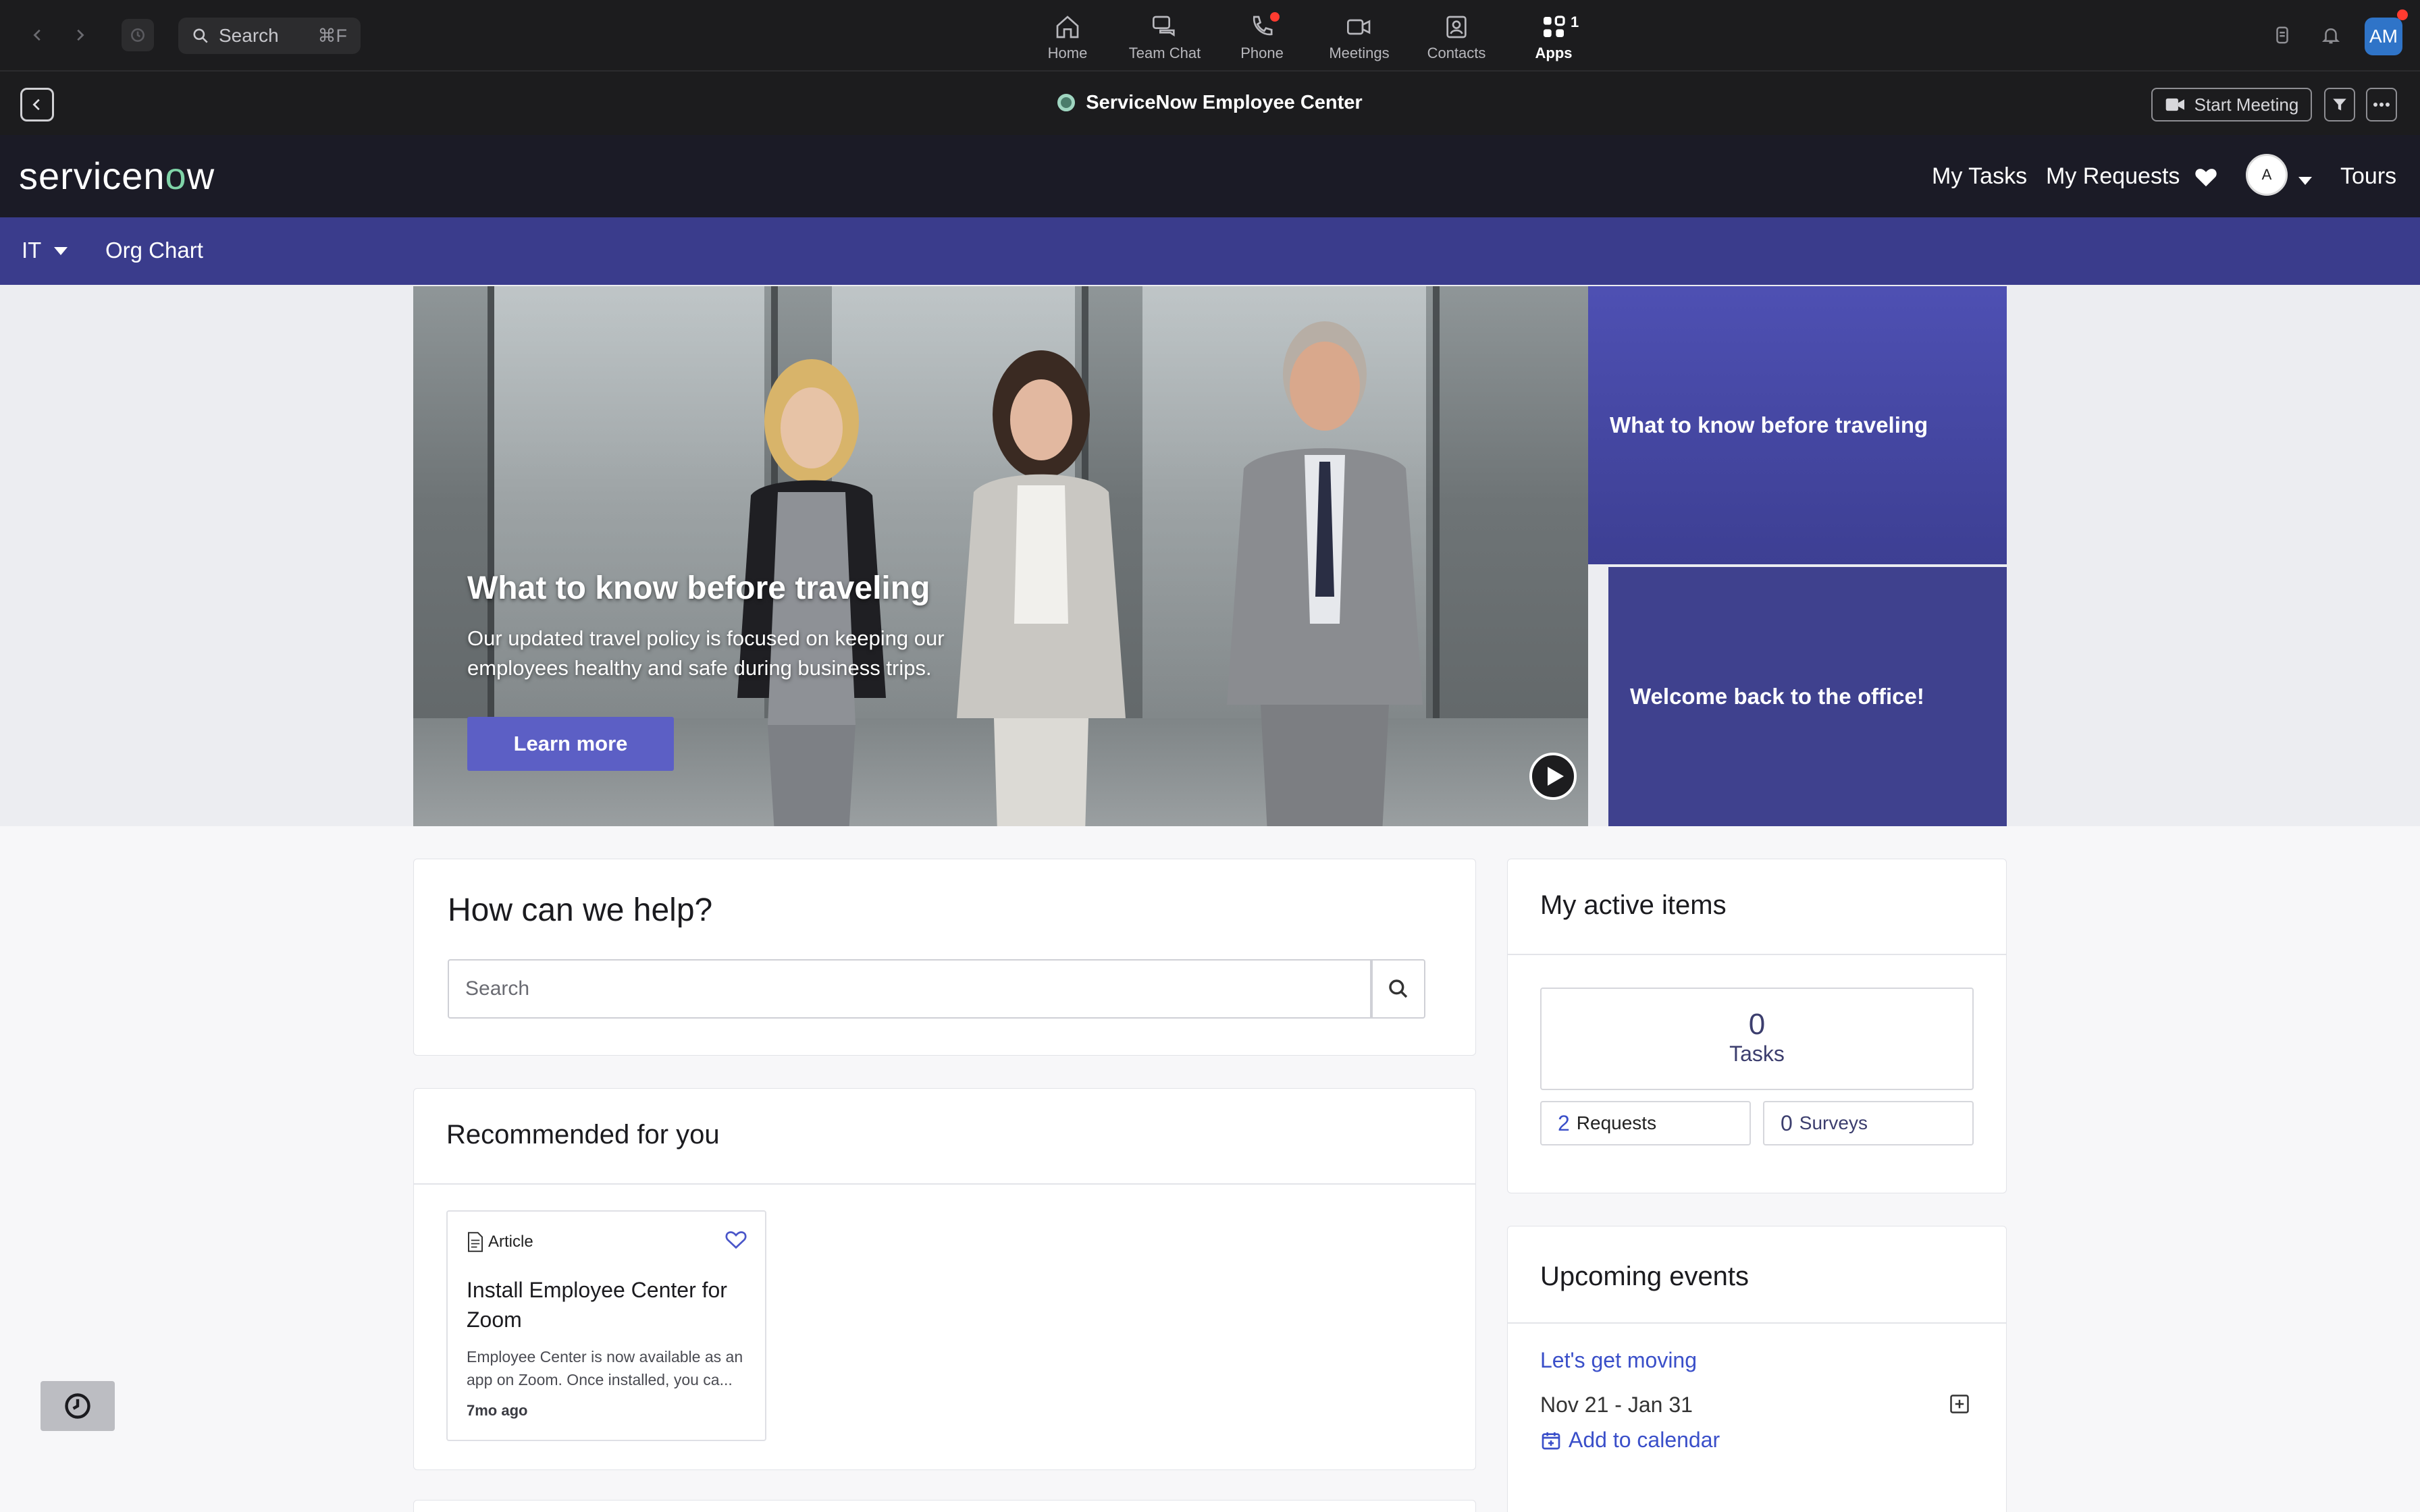  Describe the element at coordinates (1807, 696) in the screenshot. I see `hero-side-card-welcome: Welcome back to the office!` at that location.